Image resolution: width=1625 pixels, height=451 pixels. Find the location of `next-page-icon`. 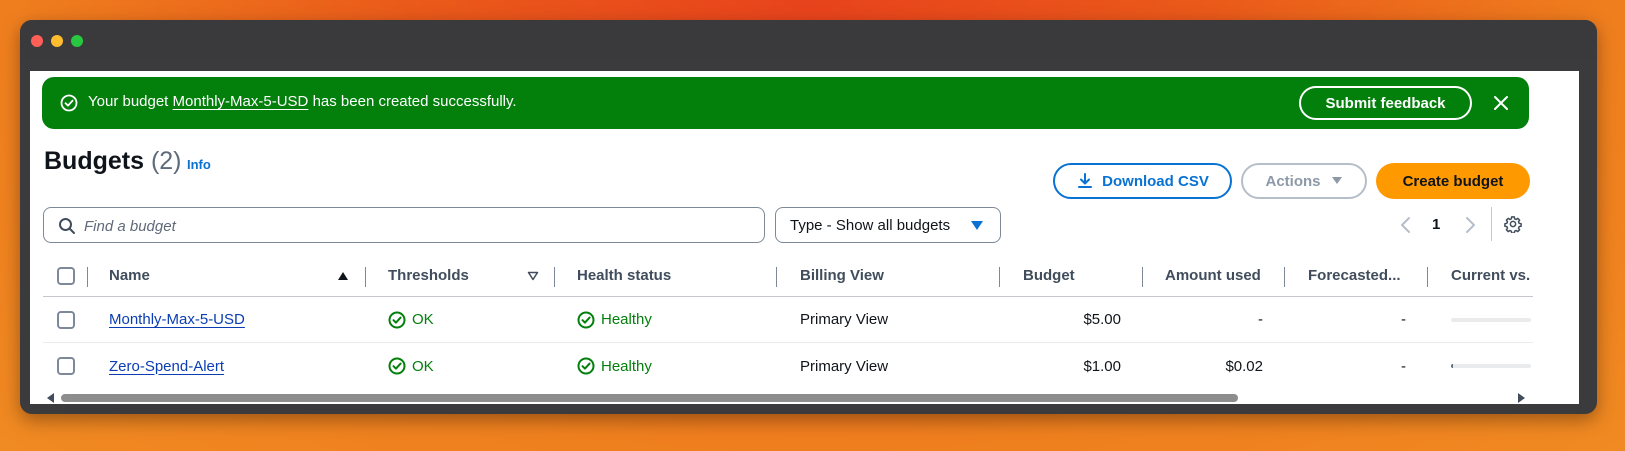

next-page-icon is located at coordinates (1470, 225).